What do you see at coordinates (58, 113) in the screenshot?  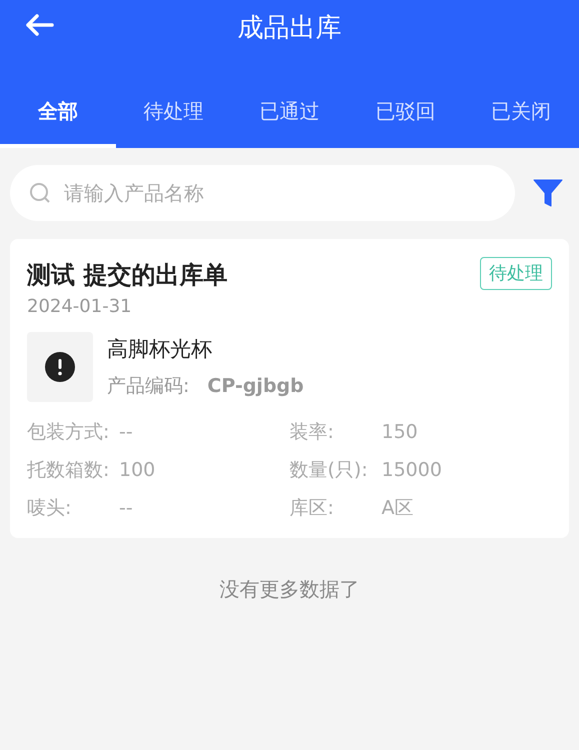 I see `tab: 全部` at bounding box center [58, 113].